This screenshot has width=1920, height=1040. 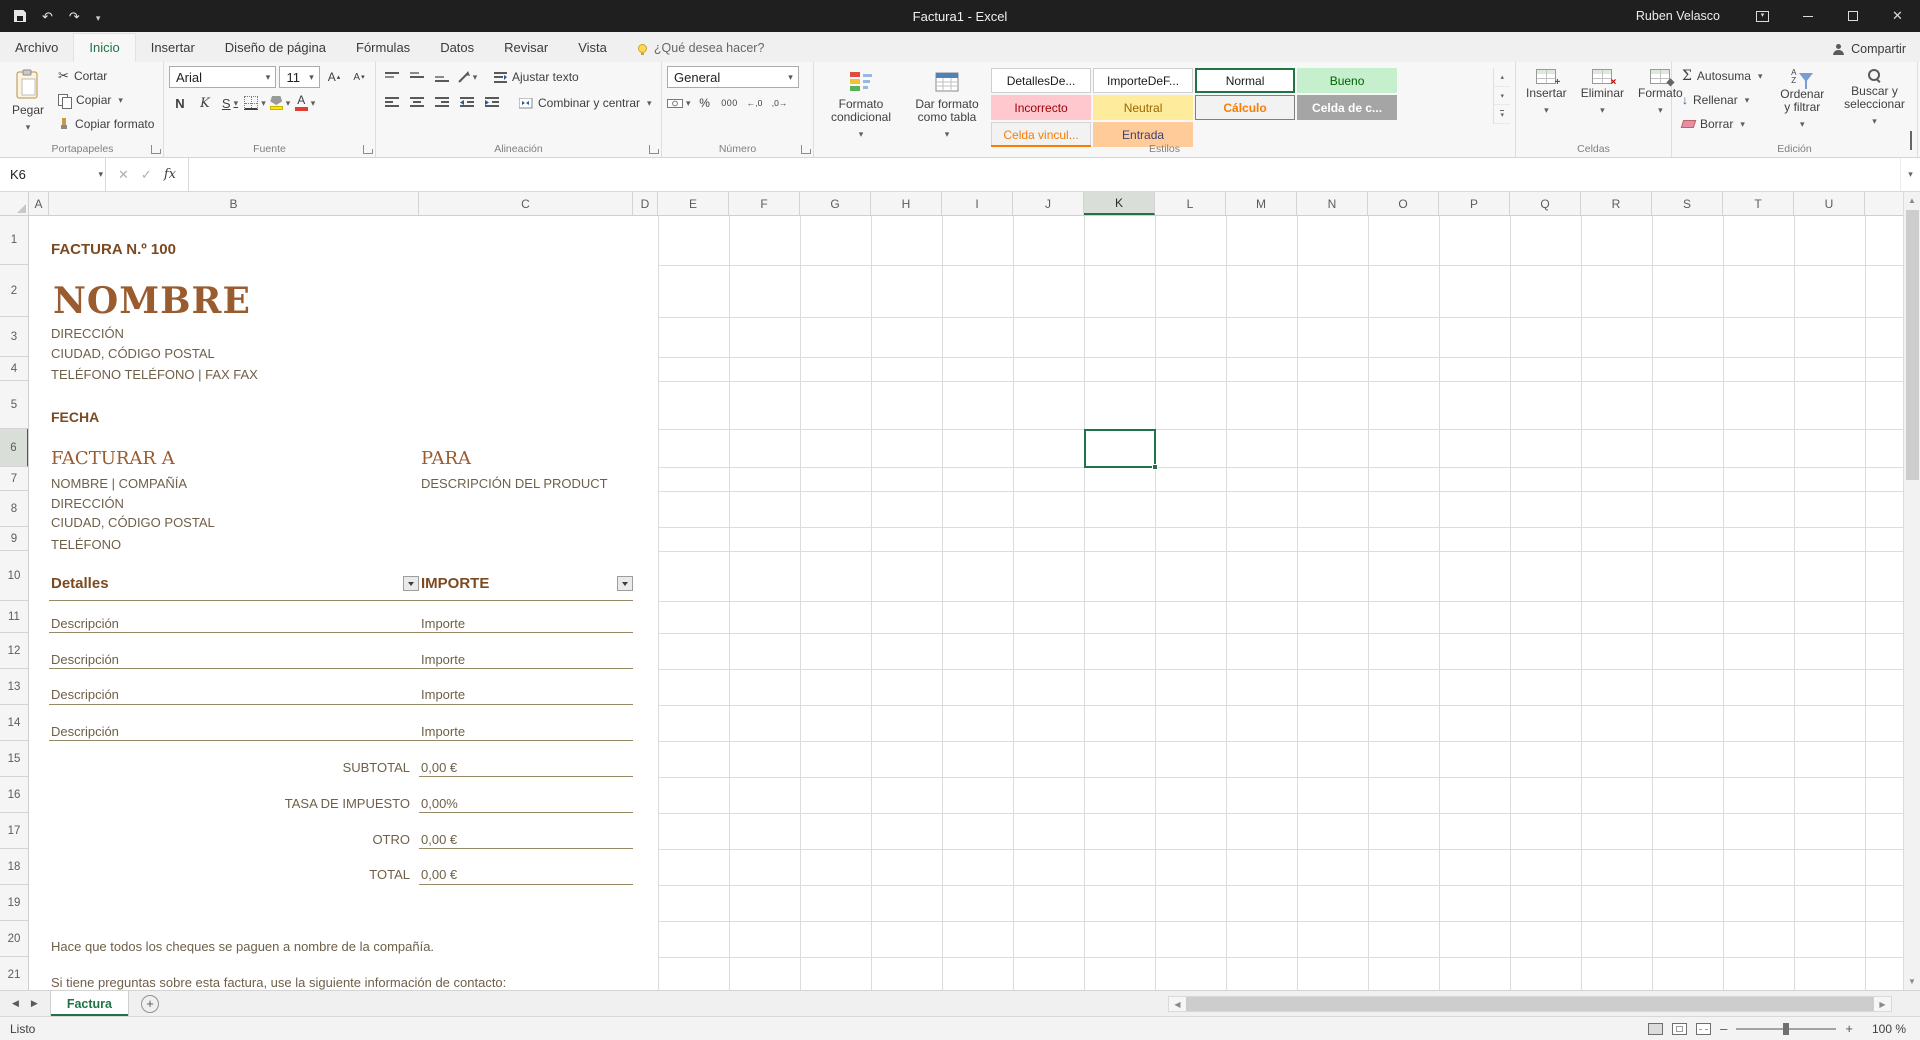 I want to click on cell-subtotal-label: SUBTOTAL, so click(x=285, y=767).